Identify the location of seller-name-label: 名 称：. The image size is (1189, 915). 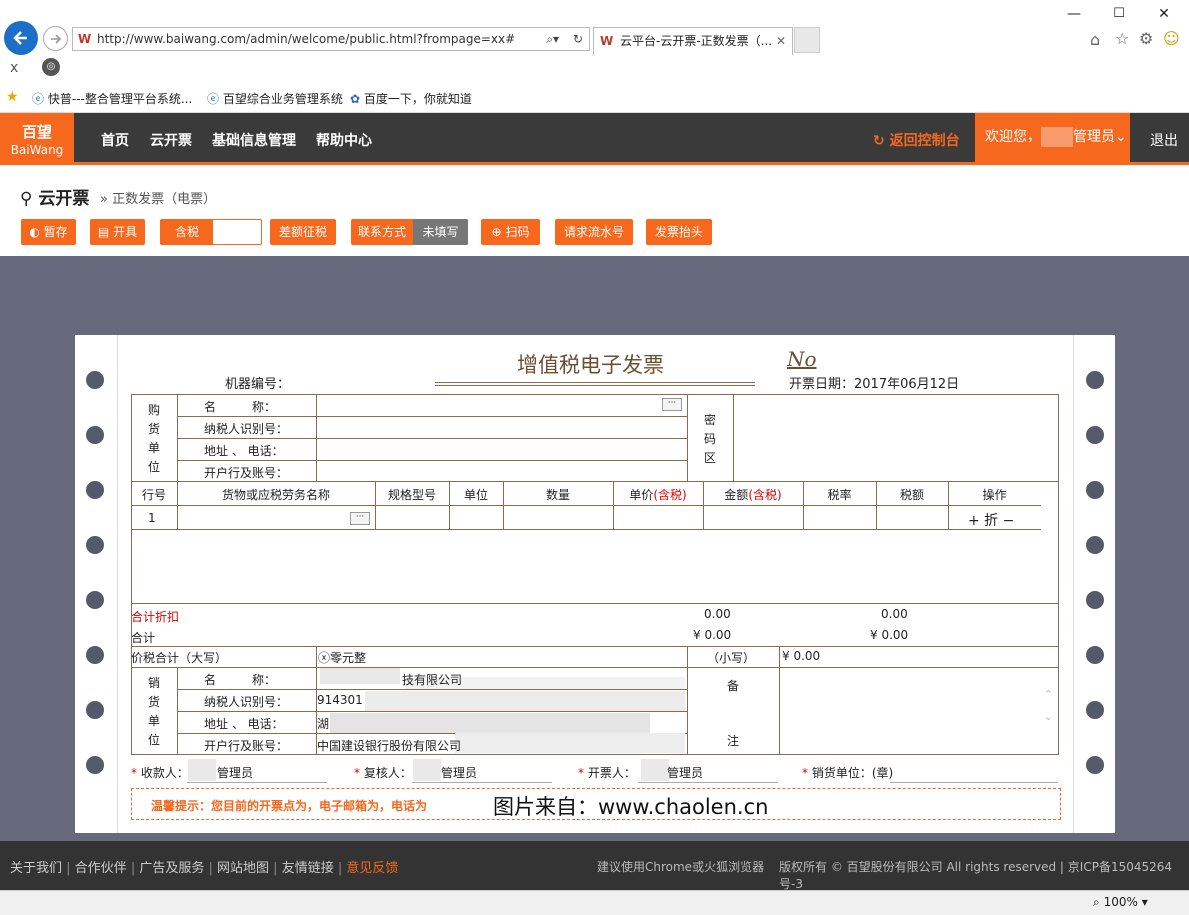
(240, 680).